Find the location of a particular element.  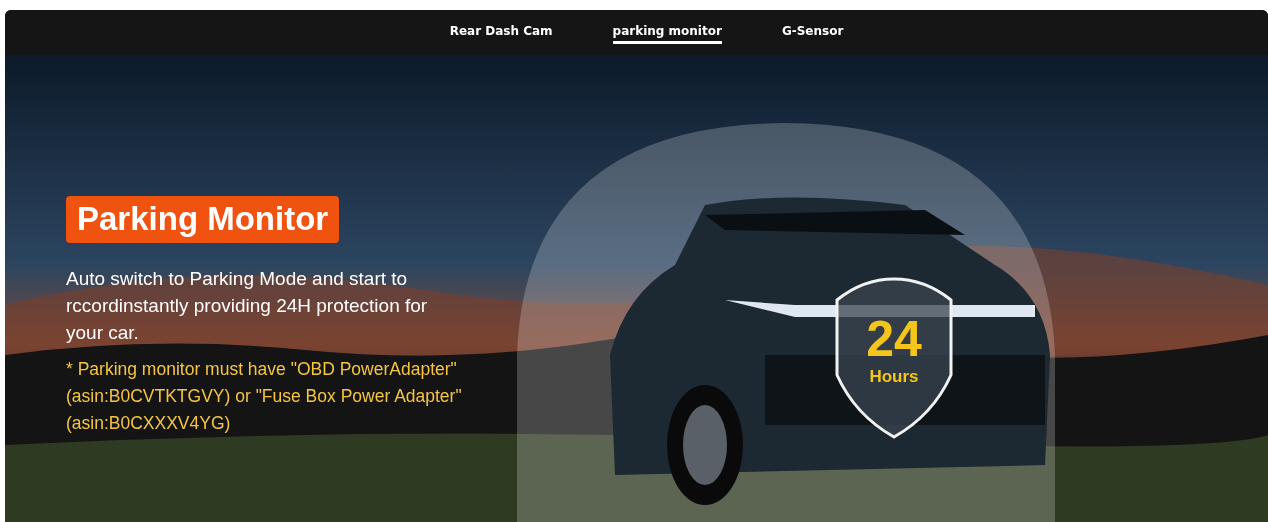

tab: G-Sensor is located at coordinates (812, 27).